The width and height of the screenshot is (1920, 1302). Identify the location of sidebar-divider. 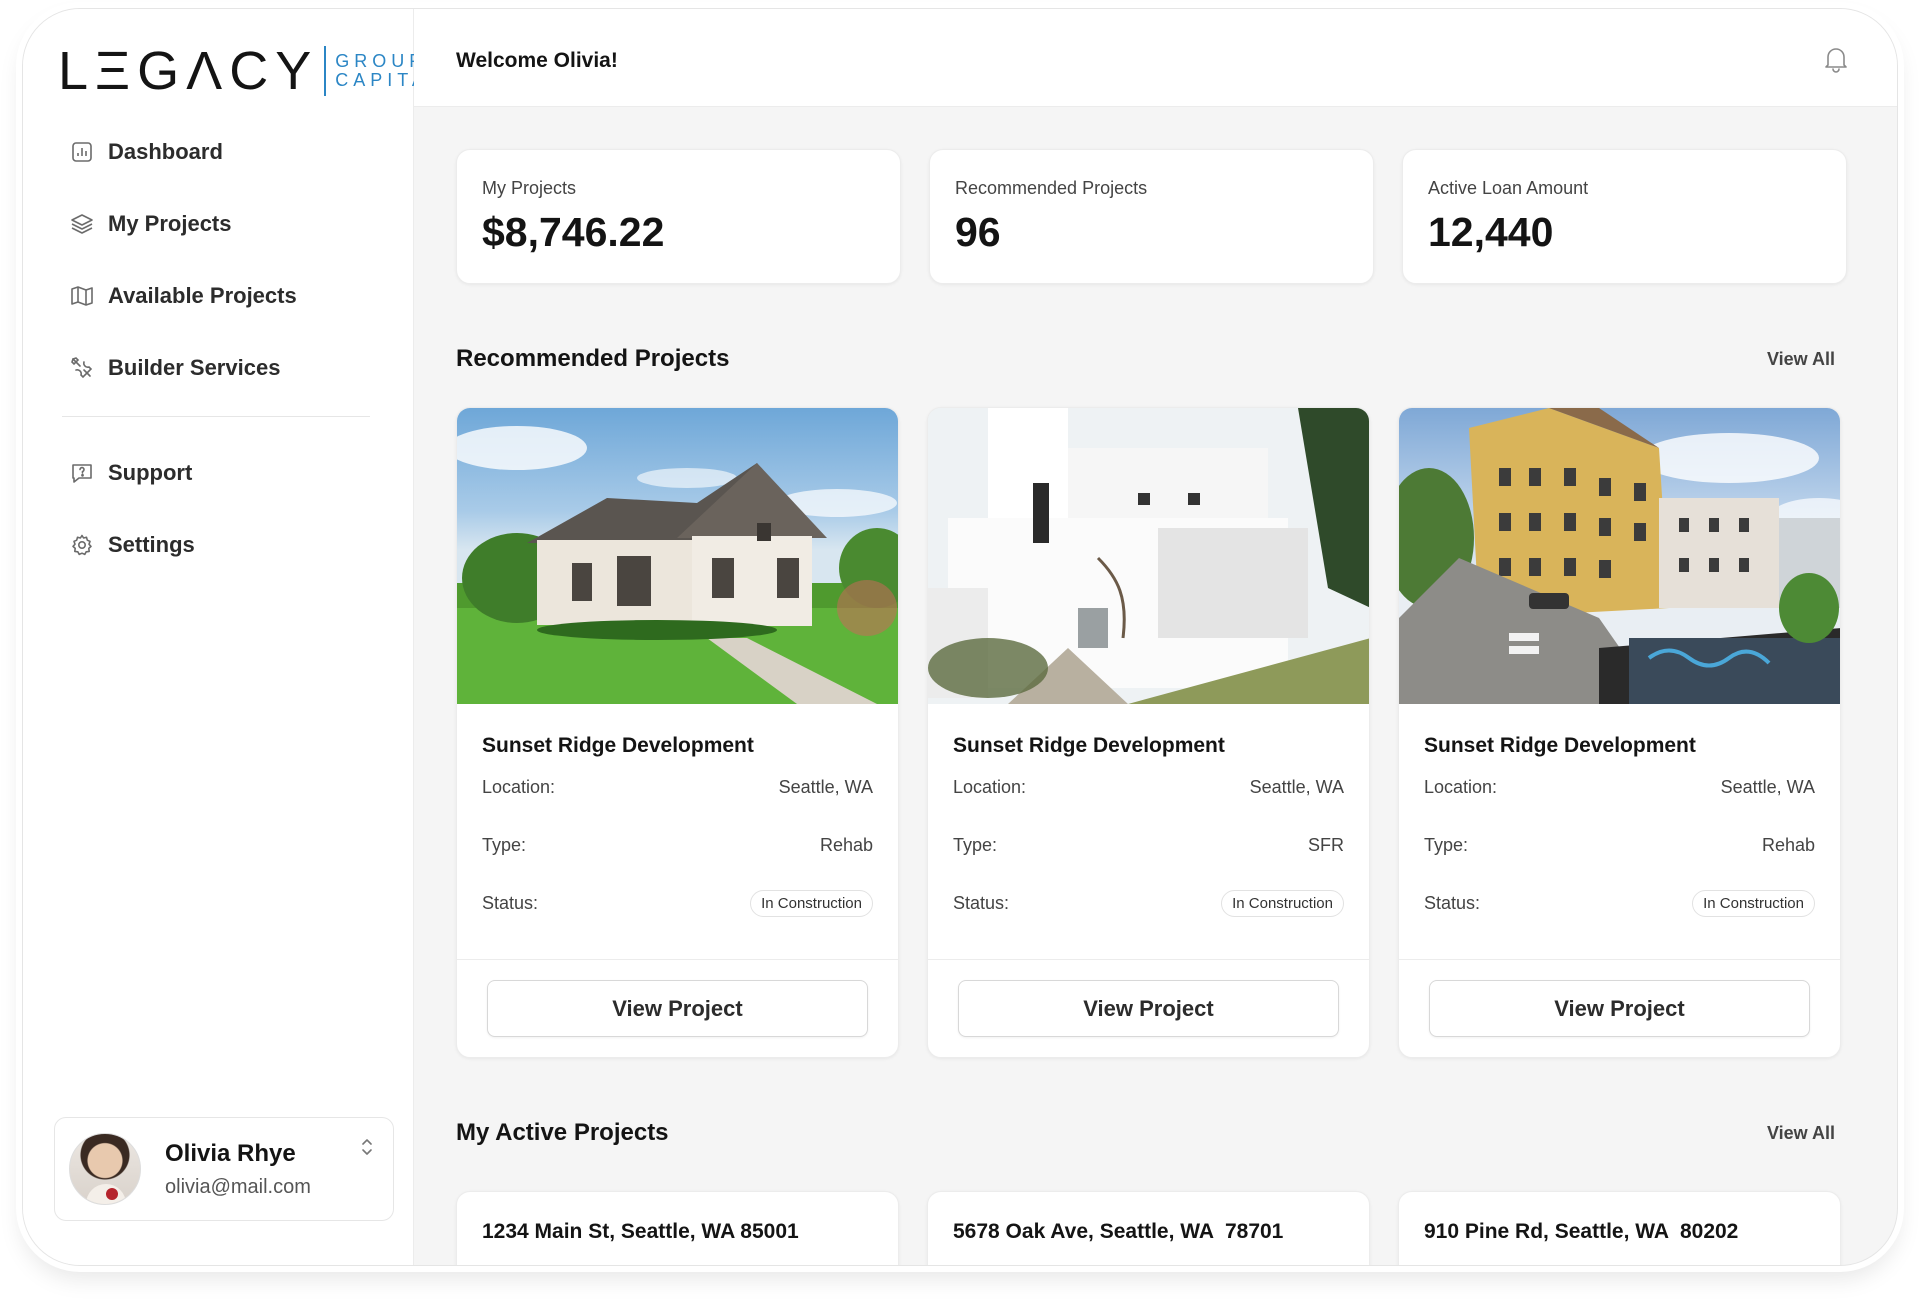
(216, 416).